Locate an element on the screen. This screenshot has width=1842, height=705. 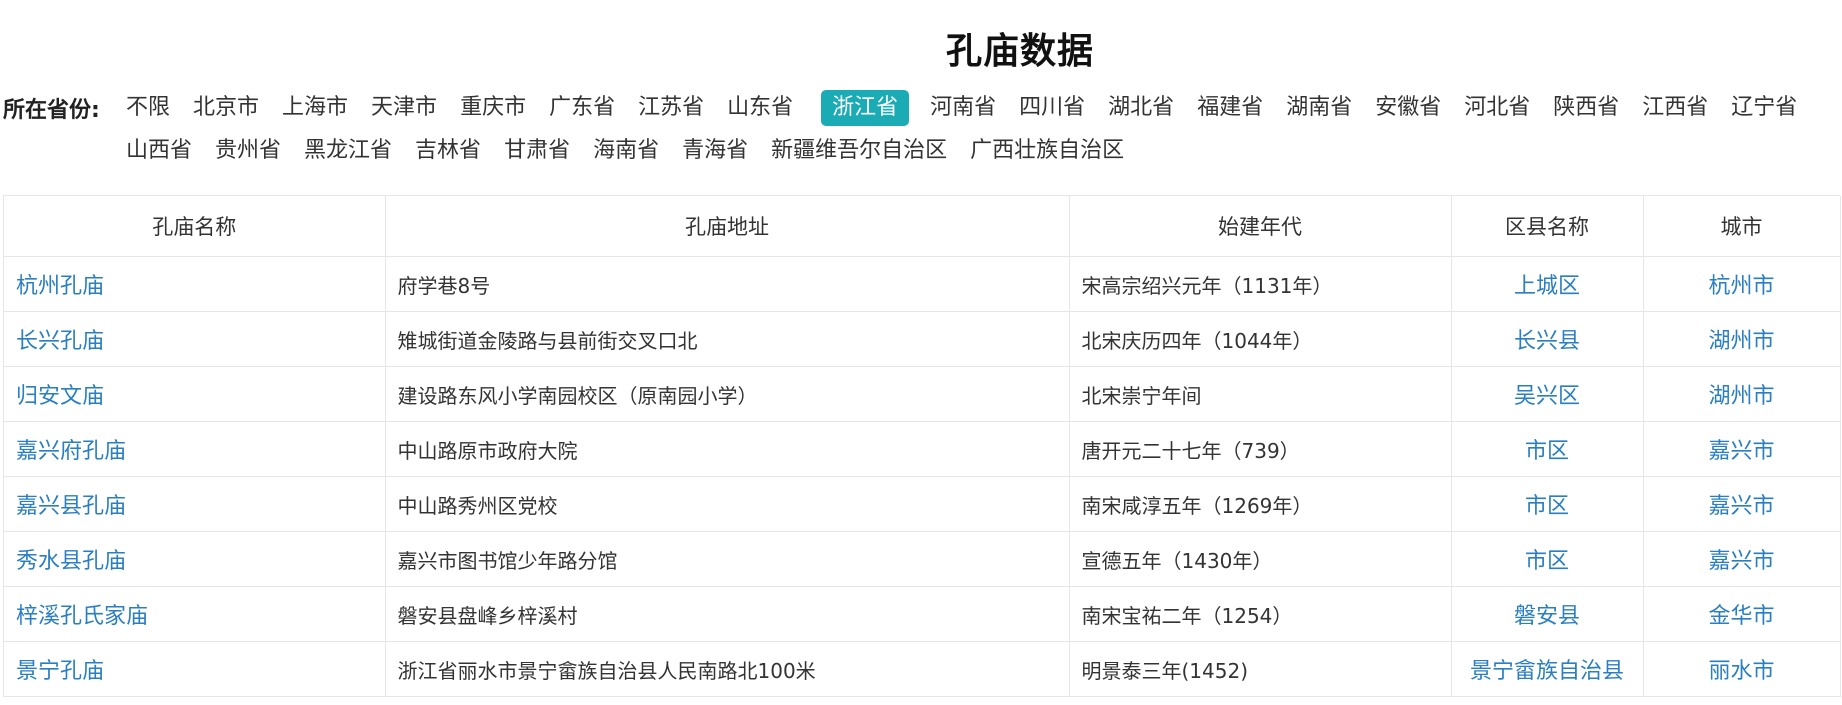
cell-name: 归安文庙 is located at coordinates (195, 394).